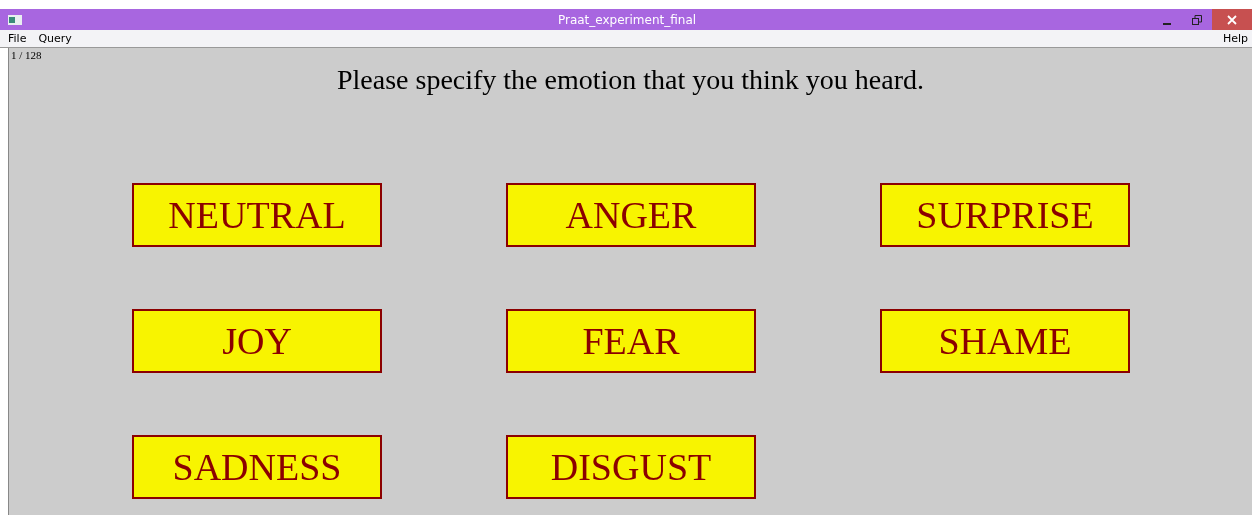 Image resolution: width=1252 pixels, height=515 pixels. Describe the element at coordinates (257, 215) in the screenshot. I see `emotion-button: NEUTRAL` at that location.